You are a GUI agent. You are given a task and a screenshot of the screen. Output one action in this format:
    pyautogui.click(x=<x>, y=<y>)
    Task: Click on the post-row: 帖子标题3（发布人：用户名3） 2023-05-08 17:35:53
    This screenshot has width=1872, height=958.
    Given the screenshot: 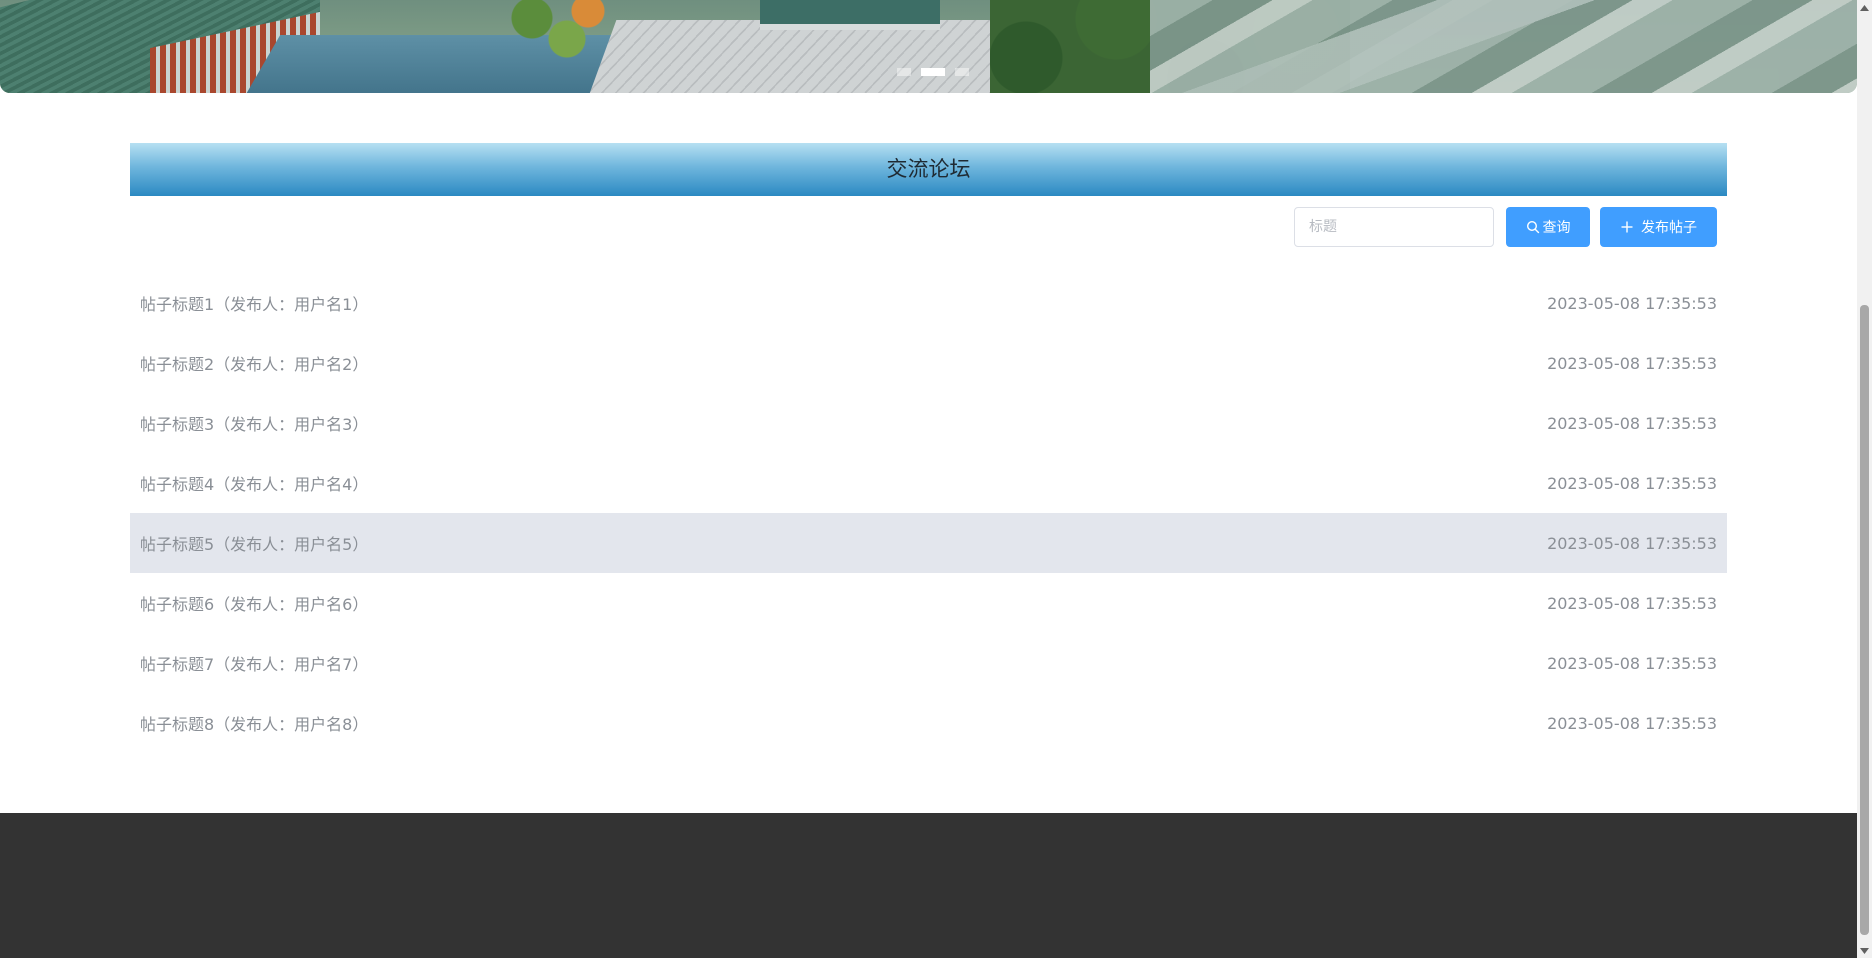 What is the action you would take?
    pyautogui.click(x=928, y=423)
    